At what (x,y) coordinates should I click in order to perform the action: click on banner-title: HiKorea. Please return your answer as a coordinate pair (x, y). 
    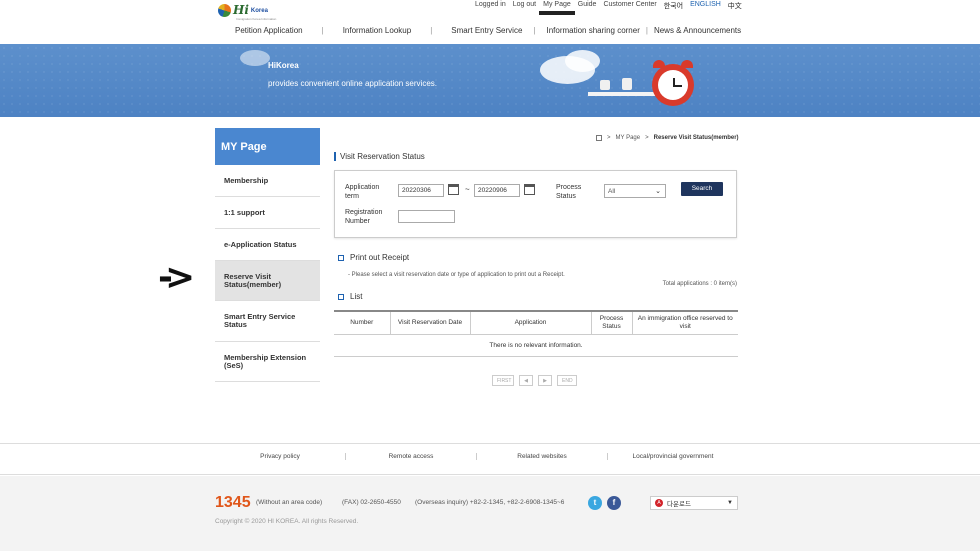
    Looking at the image, I should click on (283, 65).